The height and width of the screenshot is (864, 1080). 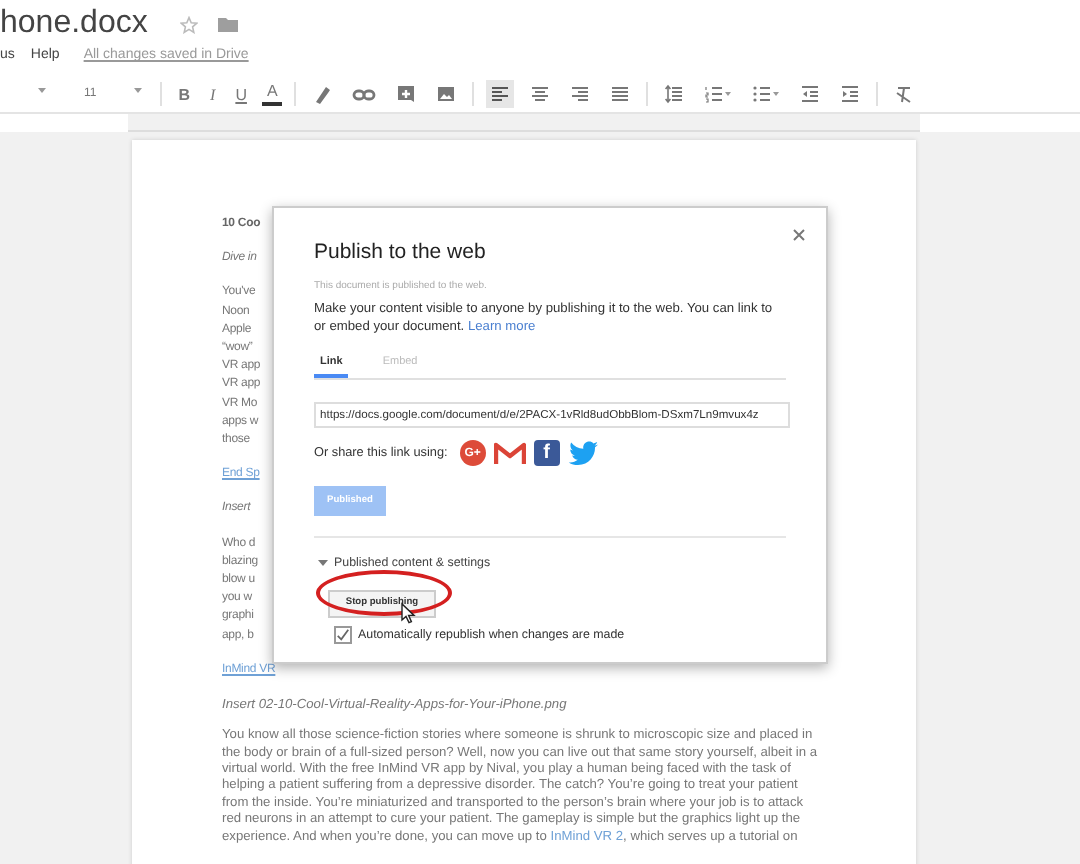 I want to click on check-icon, so click(x=343, y=634).